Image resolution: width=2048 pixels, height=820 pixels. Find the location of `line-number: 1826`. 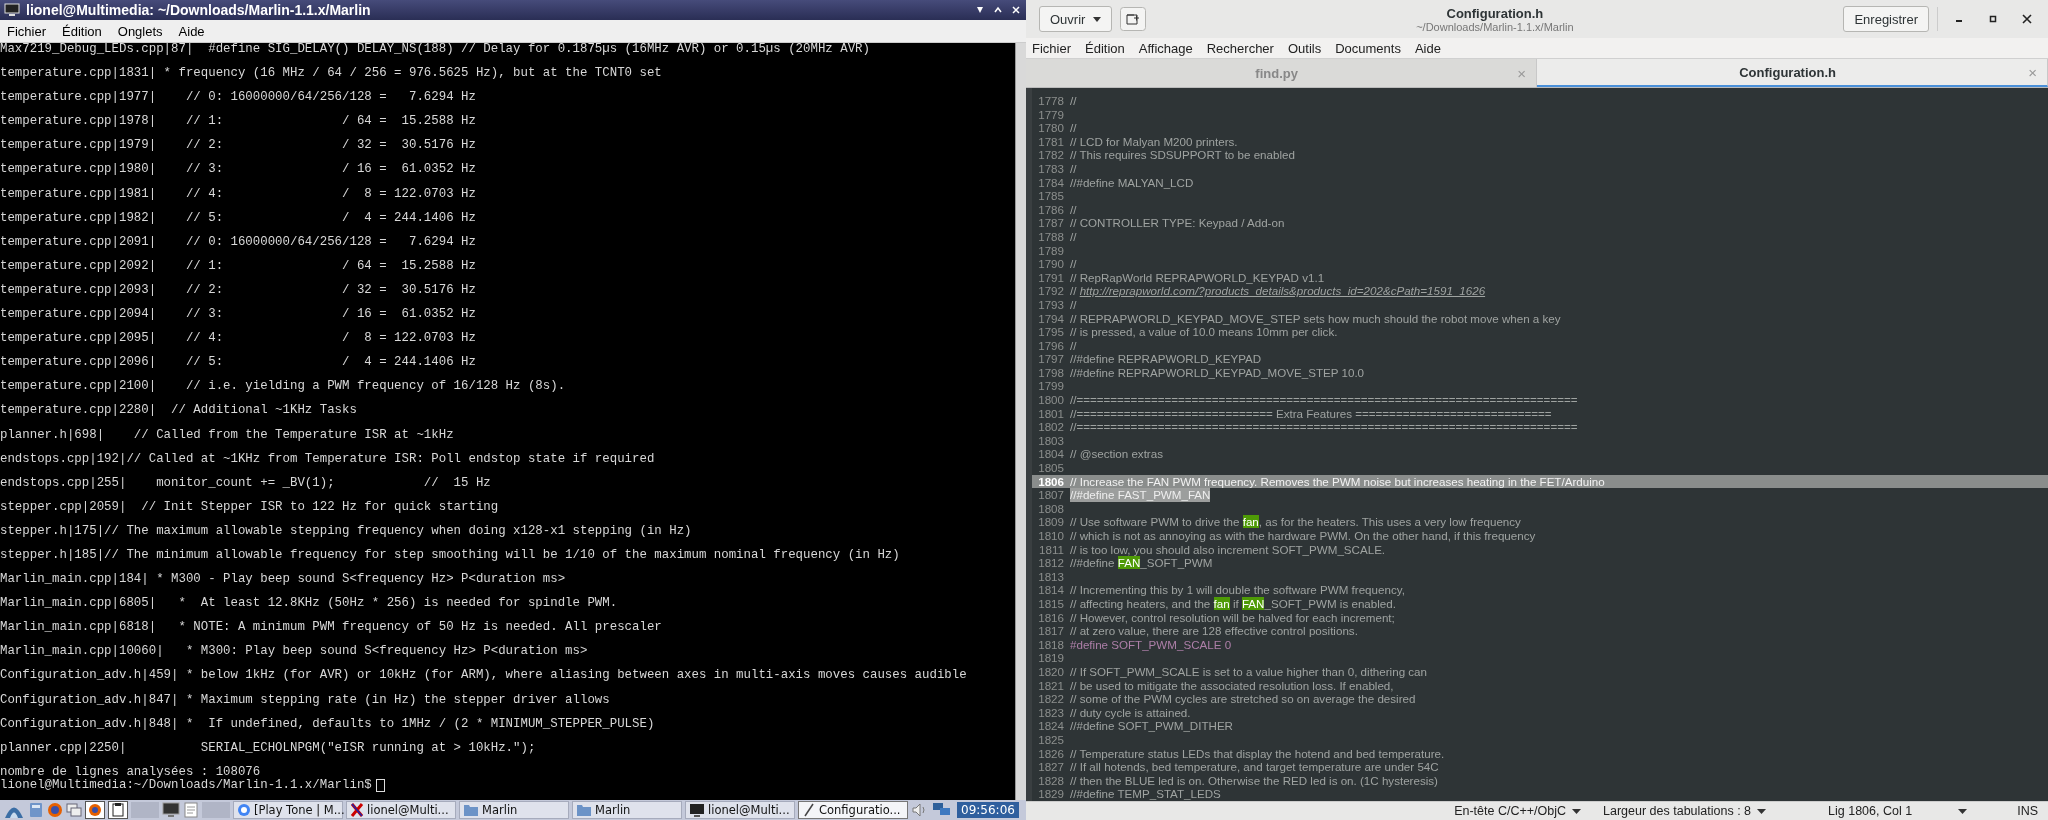

line-number: 1826 is located at coordinates (1051, 753).